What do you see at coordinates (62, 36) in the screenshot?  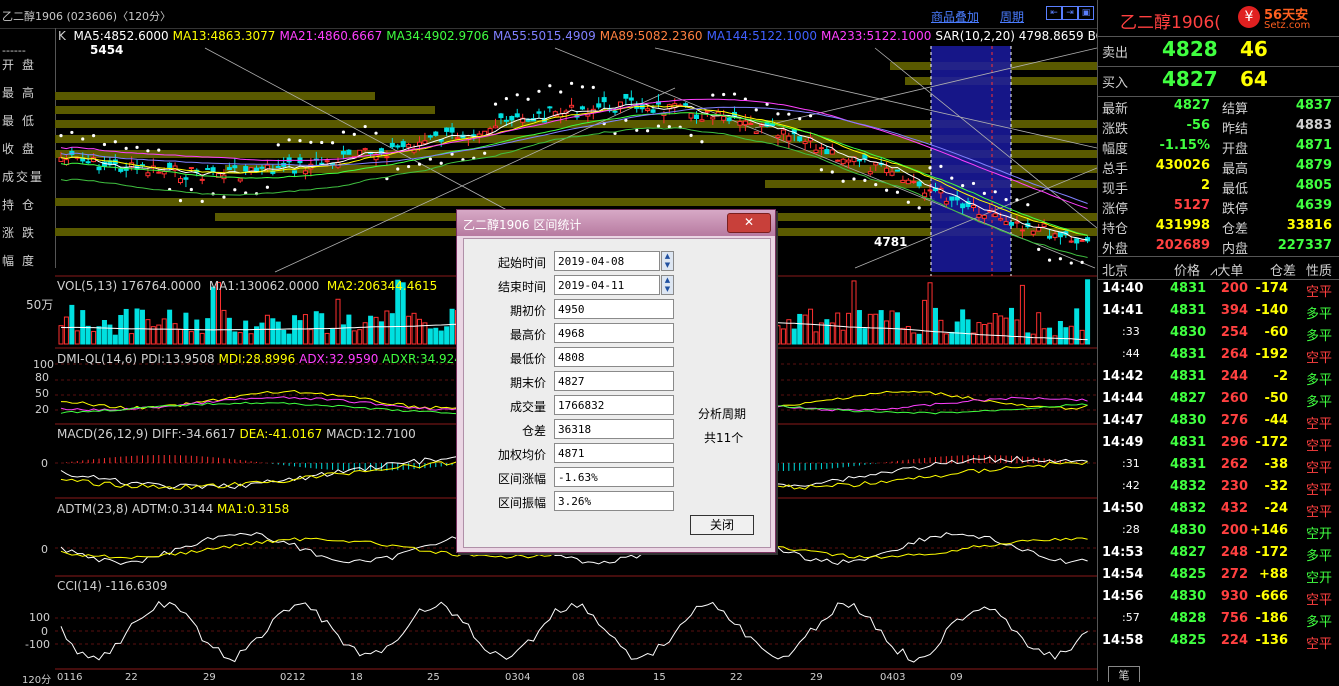 I see `k-label: K` at bounding box center [62, 36].